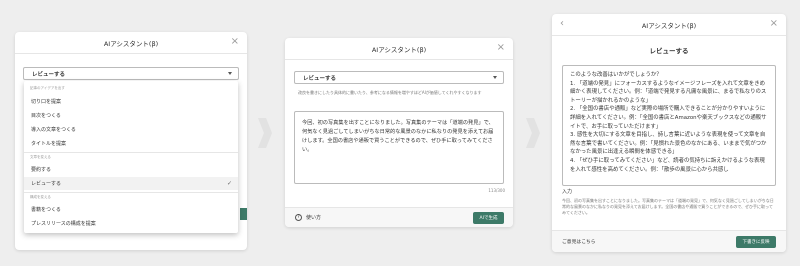  Describe the element at coordinates (131, 129) in the screenshot. I see `menu-item-intro: 導入の文章をつくる` at that location.